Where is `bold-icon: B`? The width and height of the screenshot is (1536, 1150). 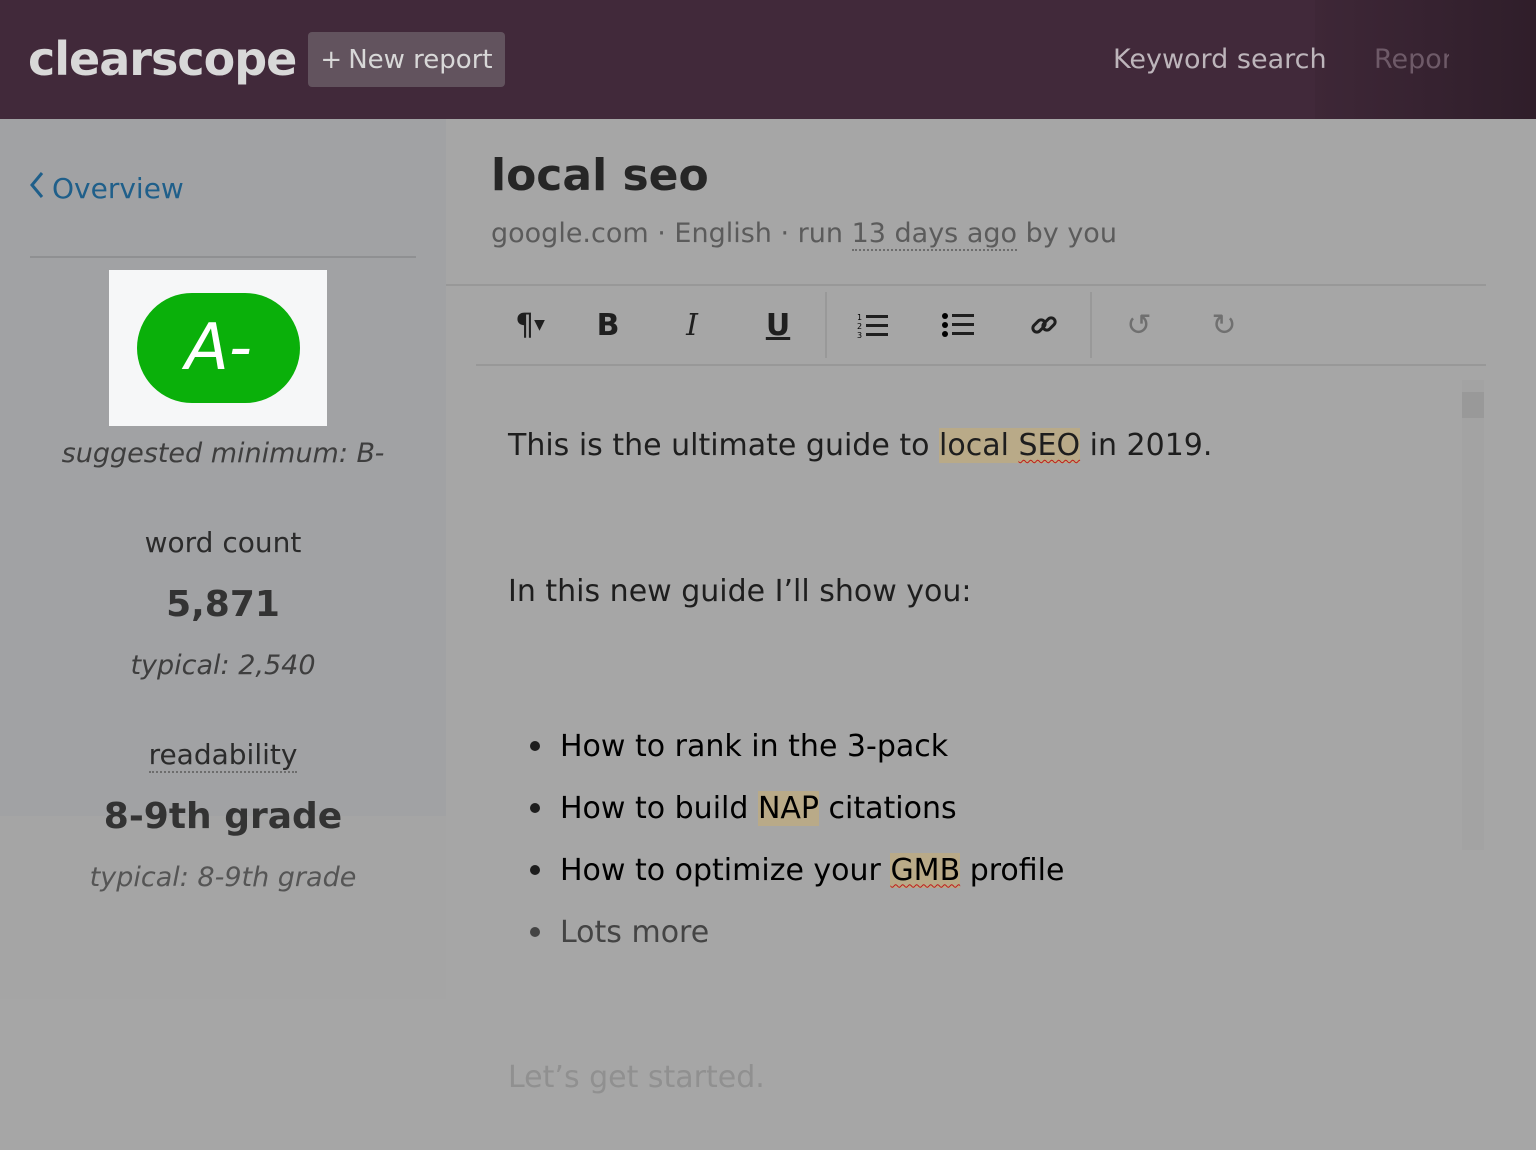
bold-icon: B is located at coordinates (608, 325).